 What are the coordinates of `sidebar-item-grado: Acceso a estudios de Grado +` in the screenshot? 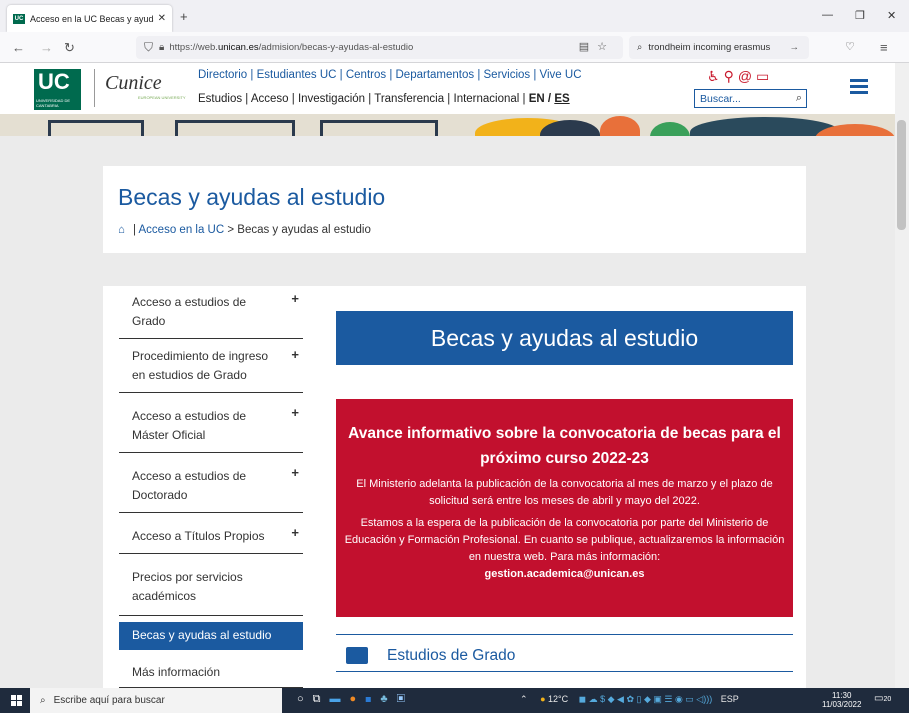 It's located at (211, 312).